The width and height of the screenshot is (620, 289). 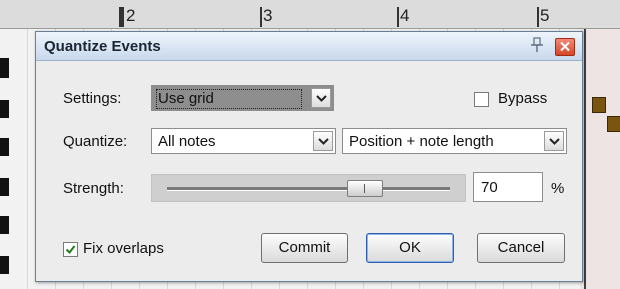 What do you see at coordinates (481, 99) in the screenshot?
I see `bypass-checkbox` at bounding box center [481, 99].